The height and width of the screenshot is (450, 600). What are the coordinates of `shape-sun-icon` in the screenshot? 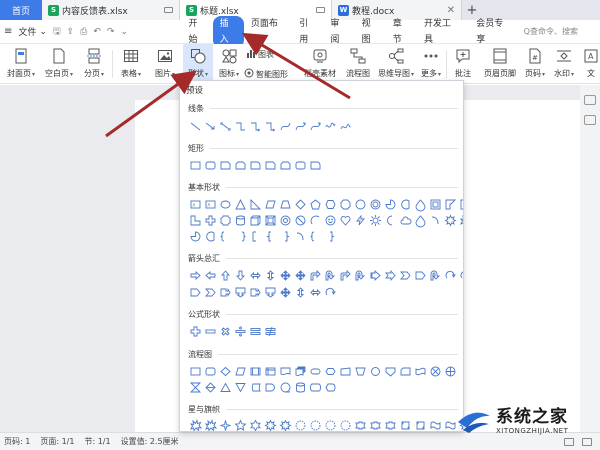 It's located at (375, 220).